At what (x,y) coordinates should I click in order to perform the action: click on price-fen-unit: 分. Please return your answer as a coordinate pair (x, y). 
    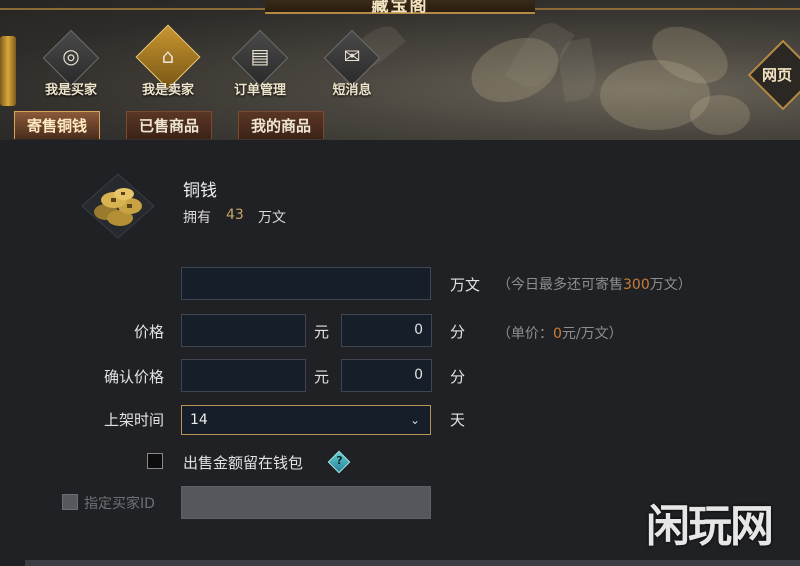
    Looking at the image, I should click on (458, 332).